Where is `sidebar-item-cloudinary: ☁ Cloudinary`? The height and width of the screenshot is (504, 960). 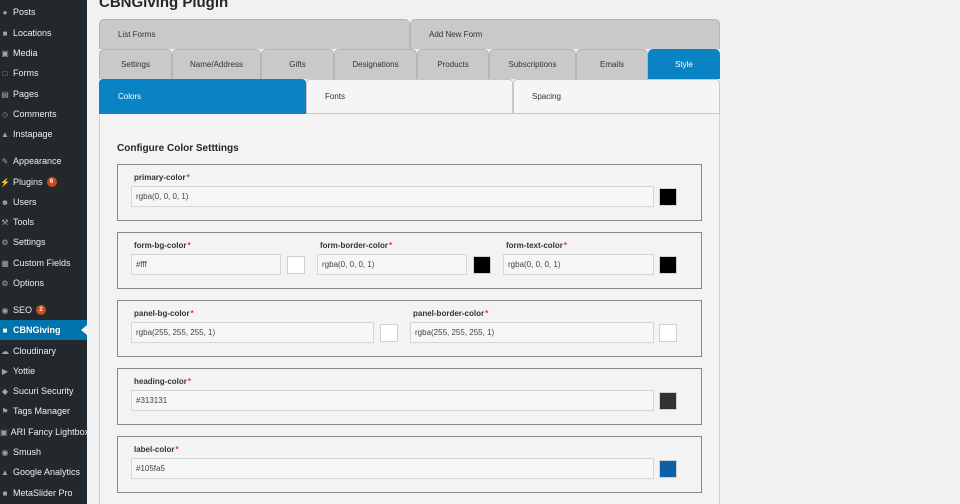 sidebar-item-cloudinary: ☁ Cloudinary is located at coordinates (43, 351).